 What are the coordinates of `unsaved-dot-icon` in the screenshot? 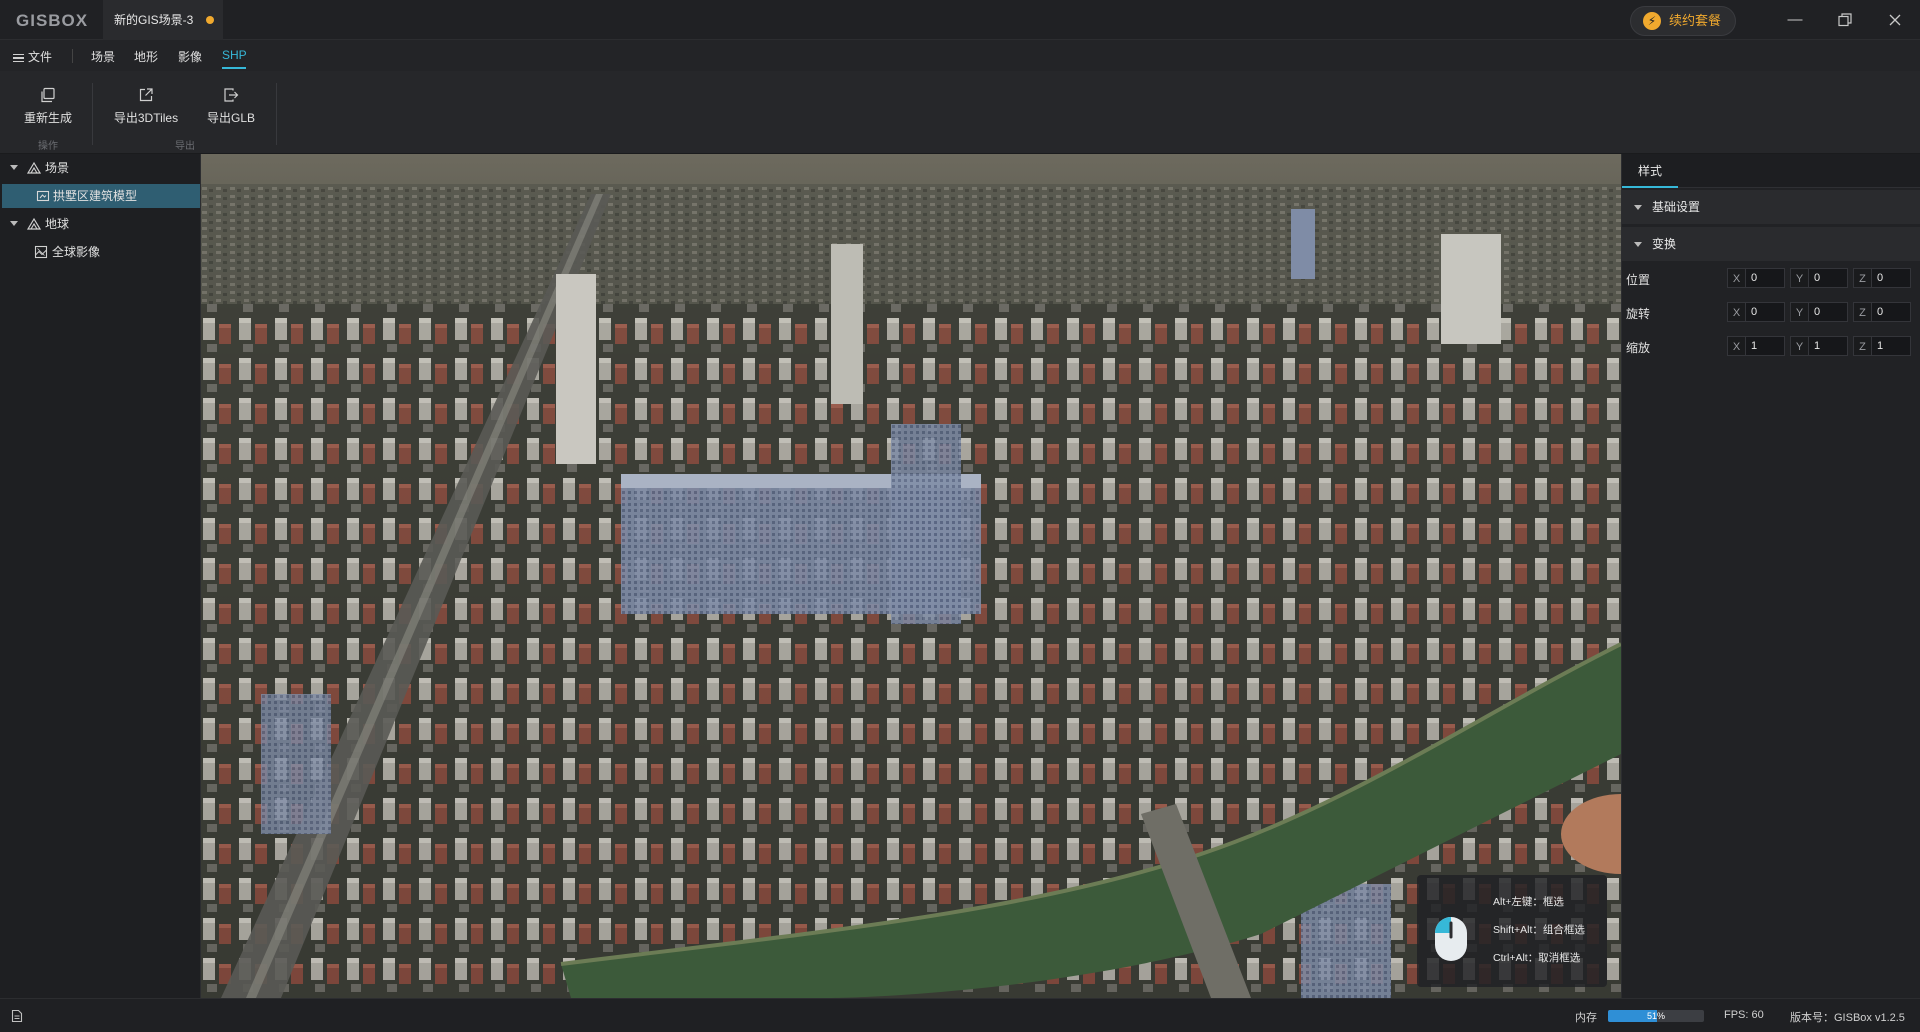 It's located at (210, 20).